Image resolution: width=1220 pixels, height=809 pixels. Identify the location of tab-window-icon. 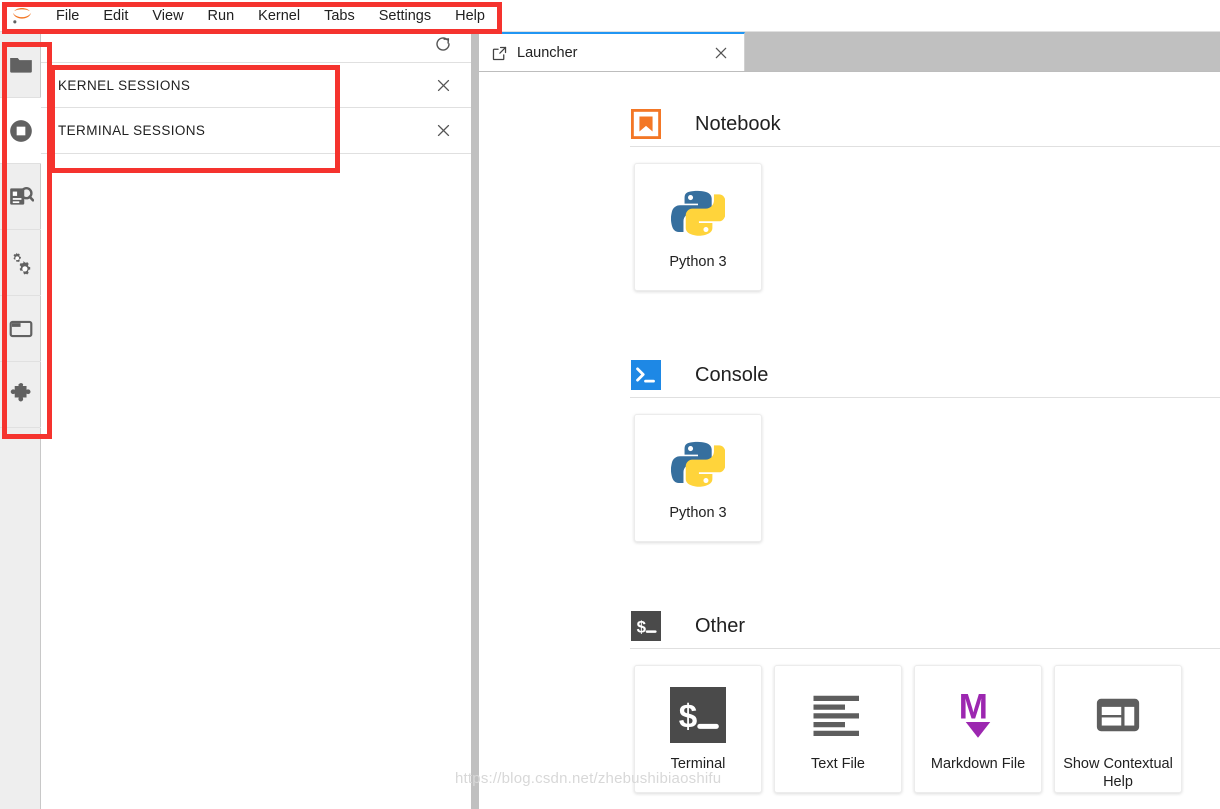
(21, 329).